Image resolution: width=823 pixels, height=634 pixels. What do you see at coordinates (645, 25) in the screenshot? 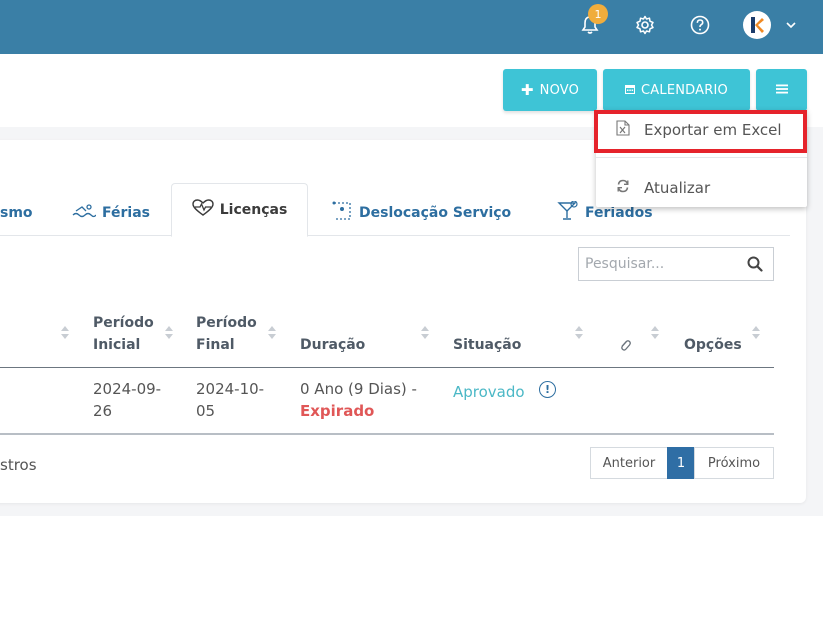
I see `gear-icon` at bounding box center [645, 25].